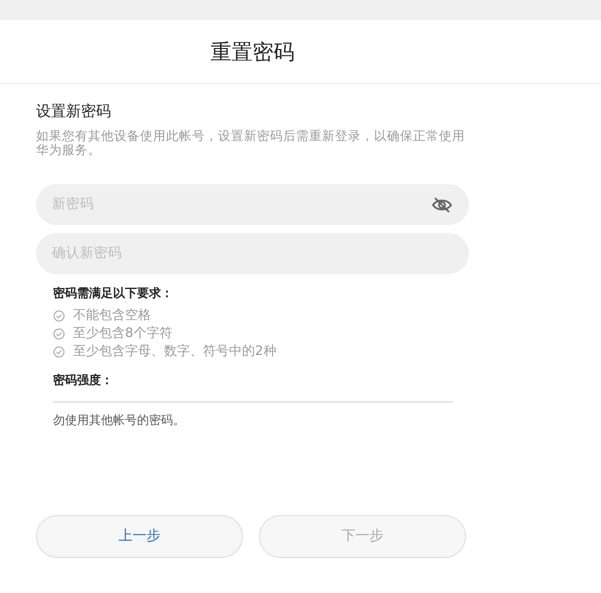 This screenshot has height=593, width=601. What do you see at coordinates (112, 315) in the screenshot?
I see `requirement-text: 不能包含空格` at bounding box center [112, 315].